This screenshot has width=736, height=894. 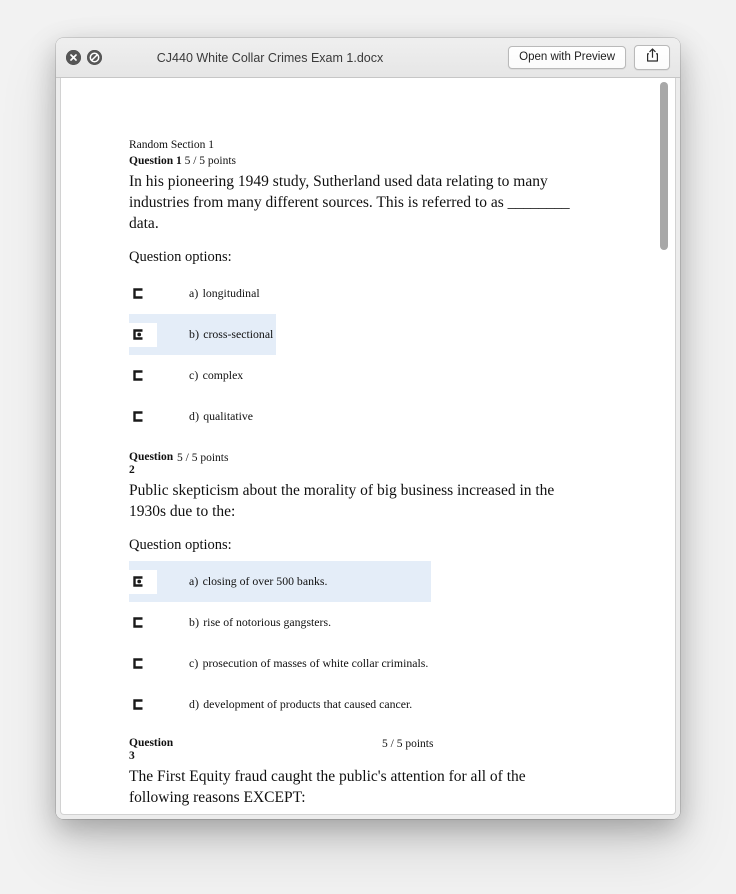 I want to click on section-label: Random Section 1, so click(x=171, y=145).